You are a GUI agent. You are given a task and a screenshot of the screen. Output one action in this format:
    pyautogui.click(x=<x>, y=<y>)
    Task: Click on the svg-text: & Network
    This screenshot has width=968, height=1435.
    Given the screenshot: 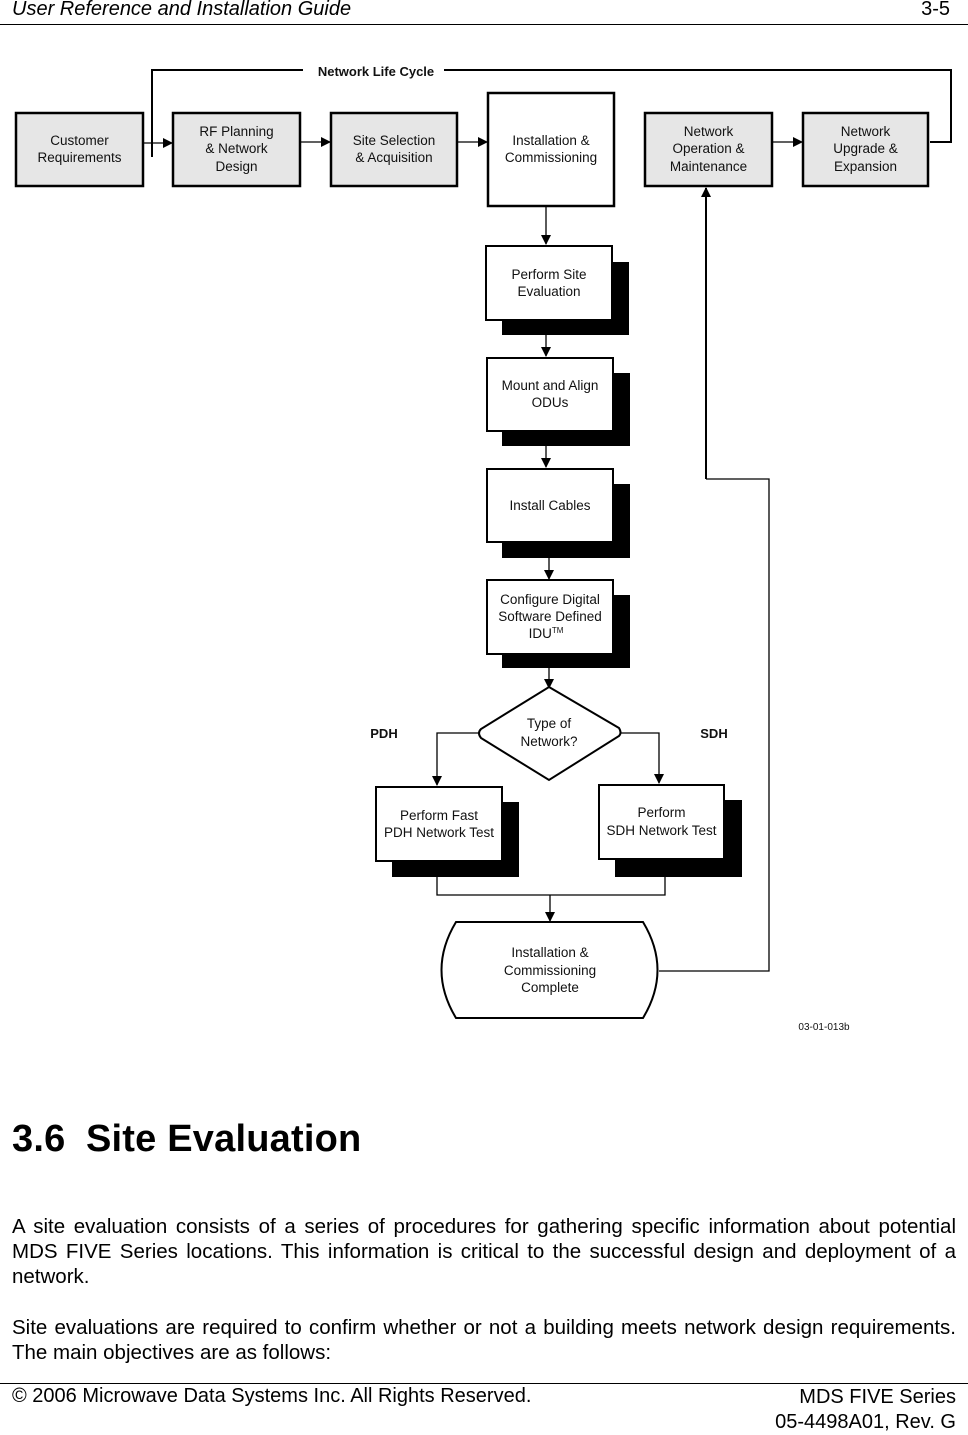 What is the action you would take?
    pyautogui.click(x=236, y=148)
    